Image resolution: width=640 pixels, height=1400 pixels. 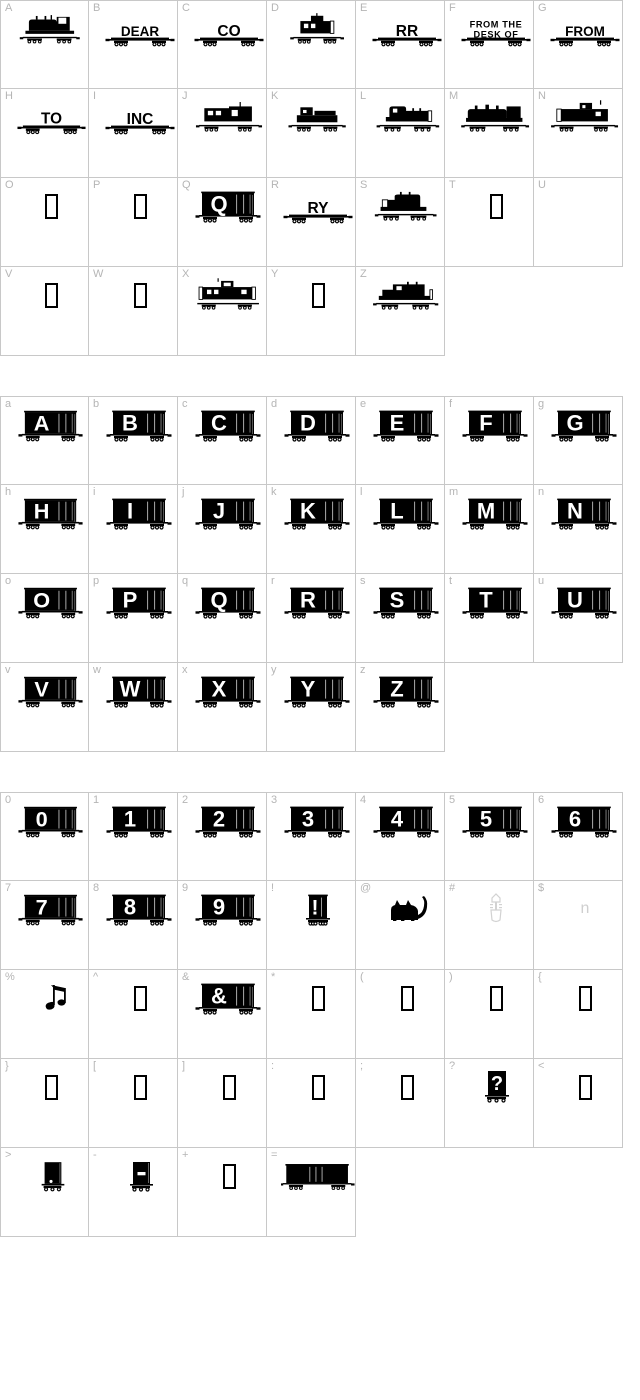 I want to click on glyph-cell-uppercase-6: N, so click(x=578, y=133).